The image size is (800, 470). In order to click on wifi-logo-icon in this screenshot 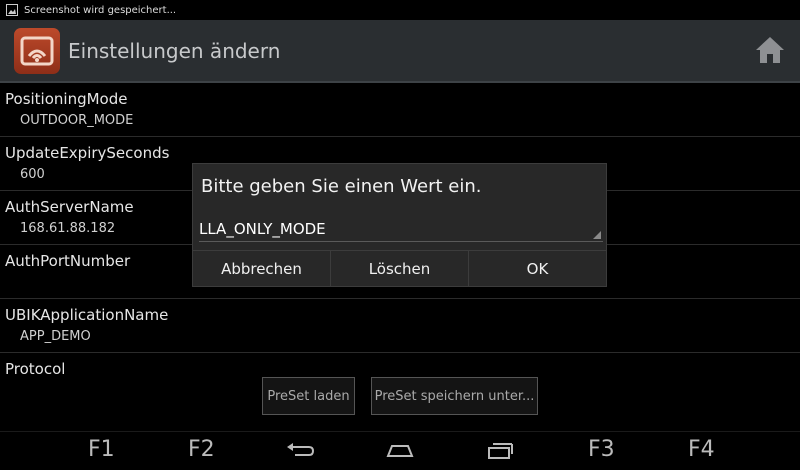, I will do `click(37, 50)`.